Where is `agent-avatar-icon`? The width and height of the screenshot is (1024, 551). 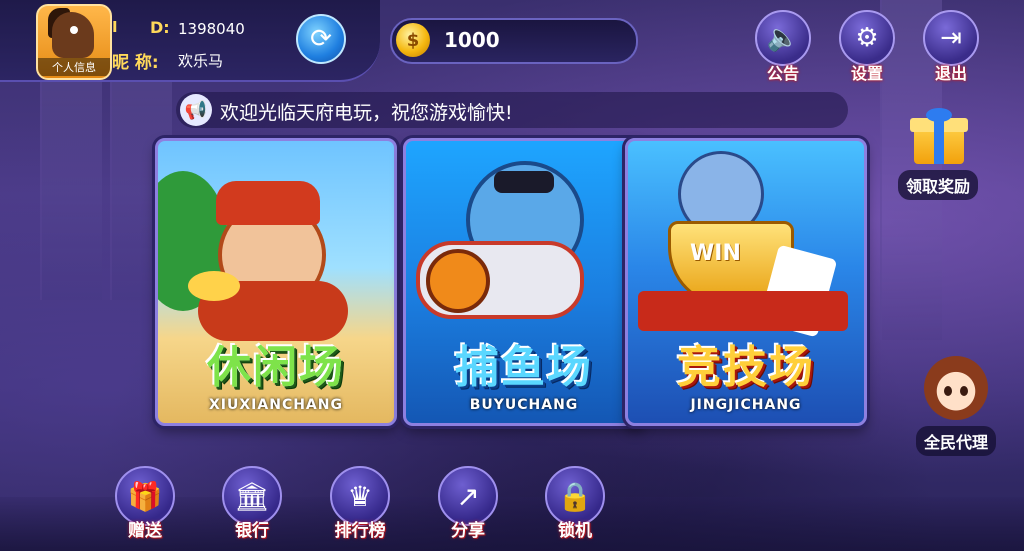 agent-avatar-icon is located at coordinates (956, 388).